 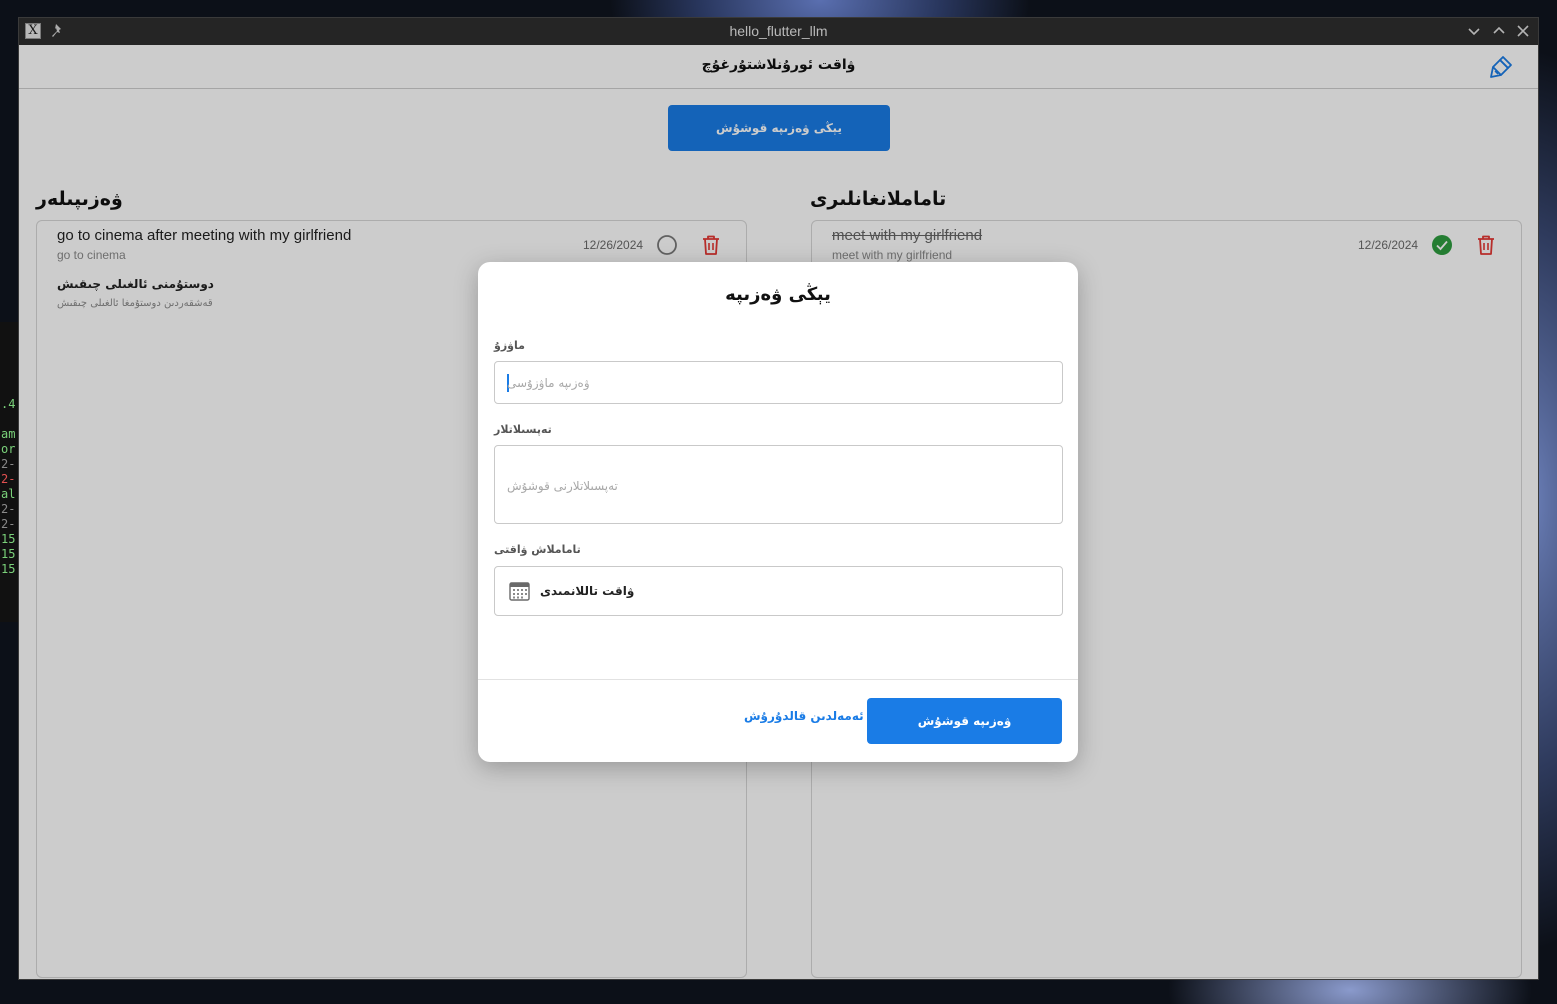 I want to click on calendar-icon, so click(x=519, y=591).